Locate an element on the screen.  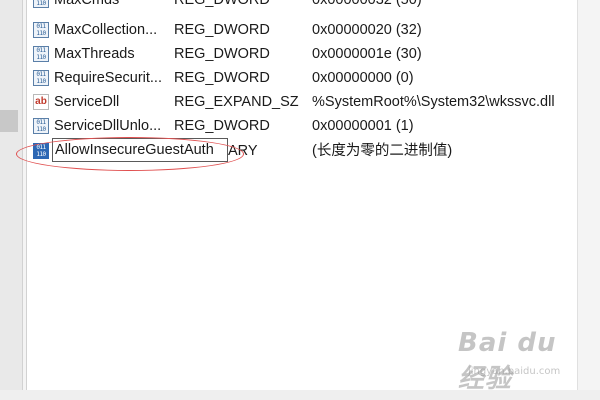
value-type: ARY is located at coordinates (243, 151).